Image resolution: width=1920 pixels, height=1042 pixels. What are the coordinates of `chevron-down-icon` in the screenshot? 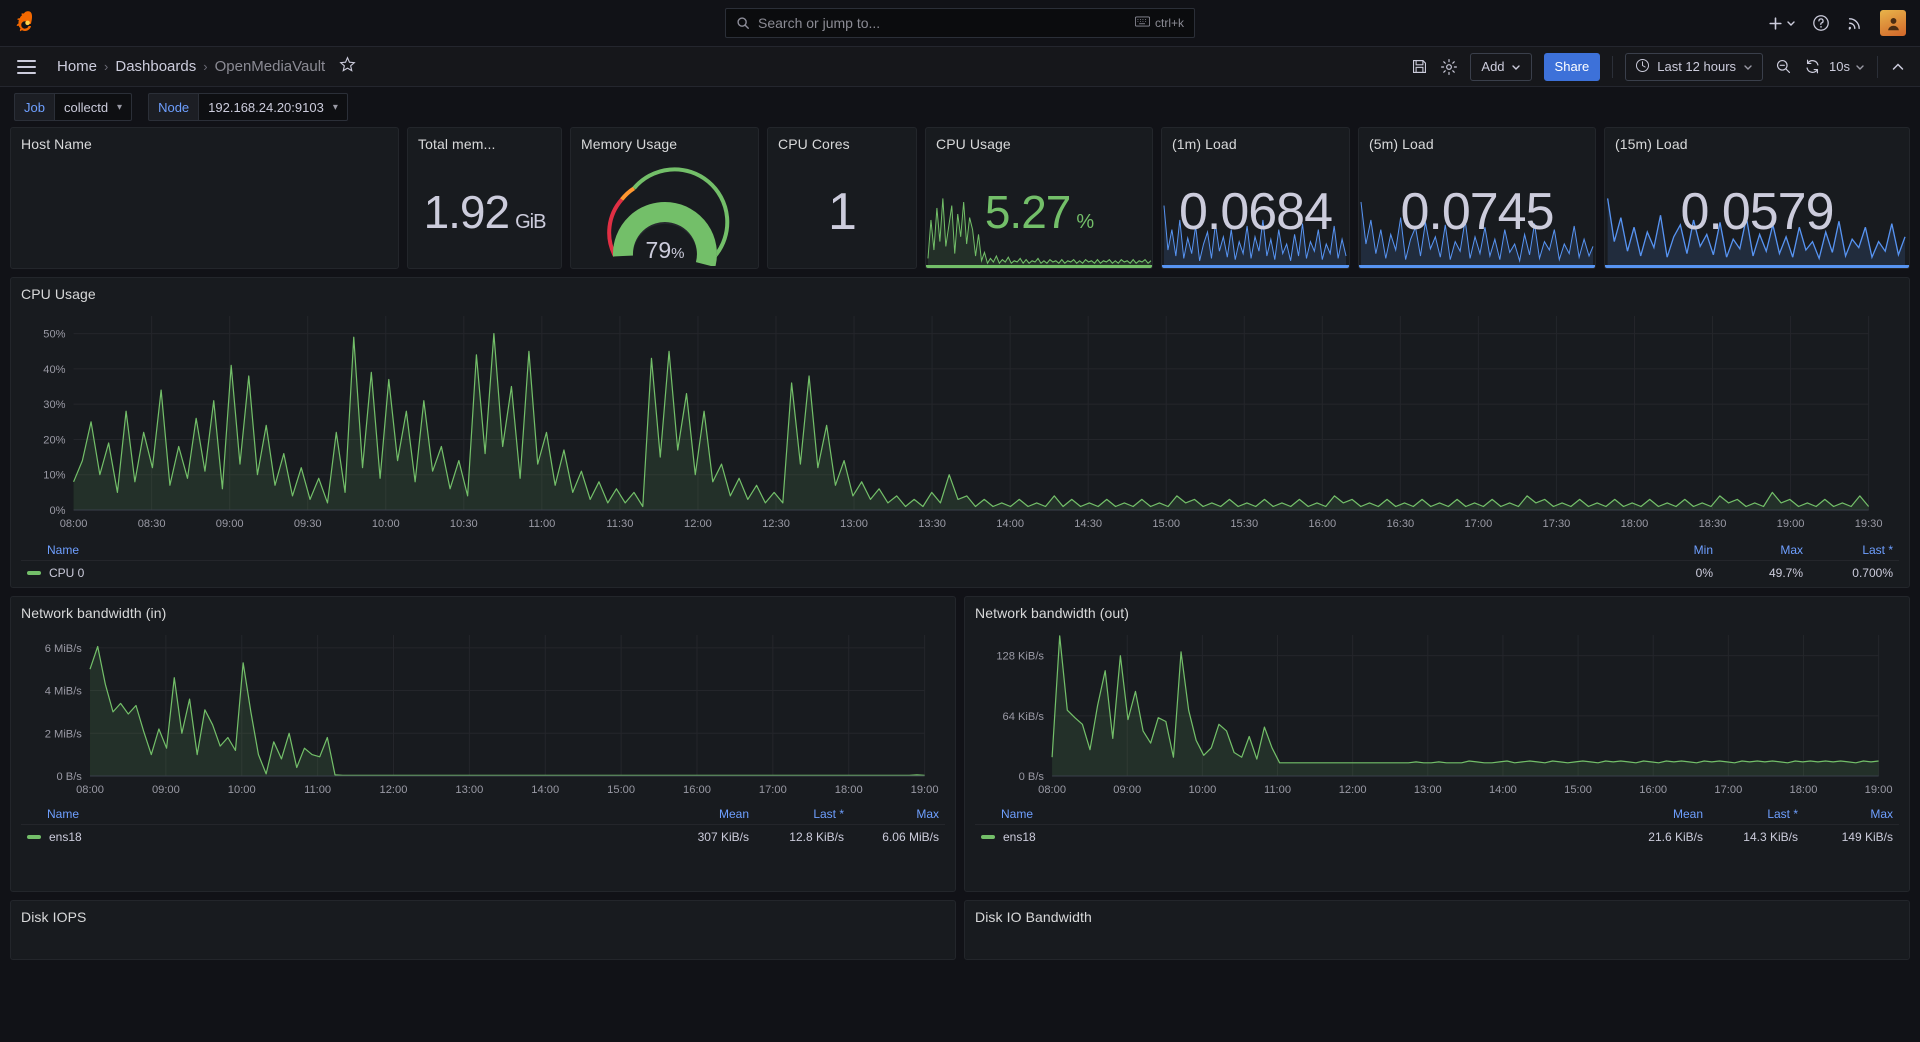 It's located at (1860, 67).